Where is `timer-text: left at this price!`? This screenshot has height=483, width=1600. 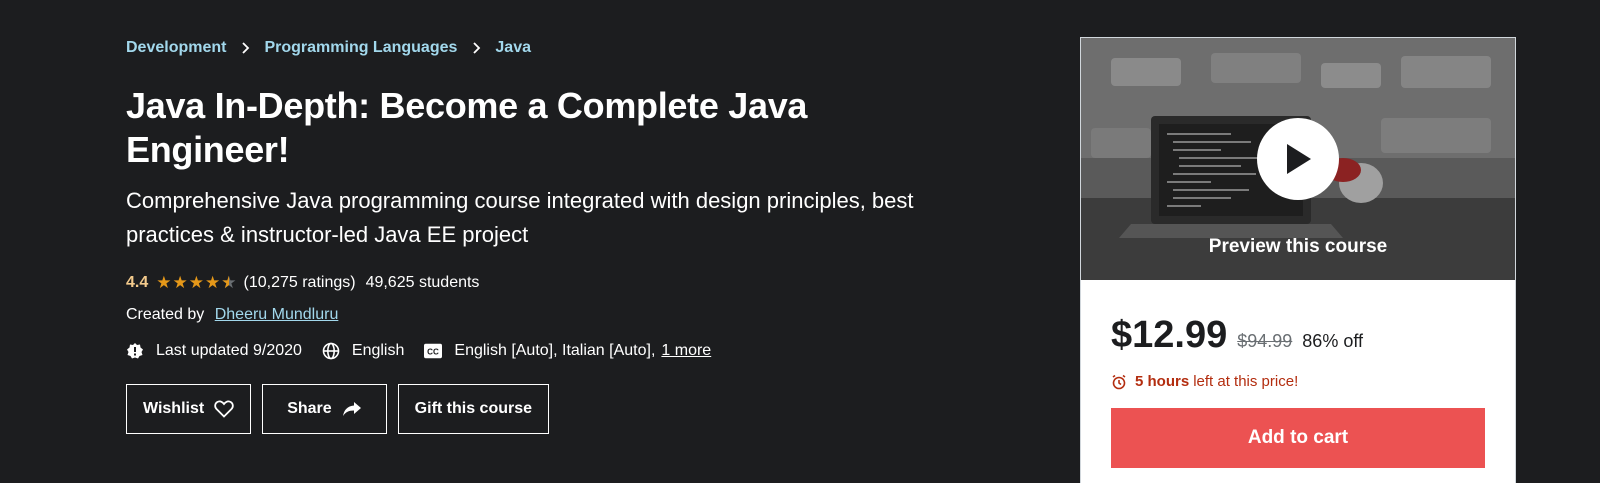
timer-text: left at this price! is located at coordinates (1246, 381).